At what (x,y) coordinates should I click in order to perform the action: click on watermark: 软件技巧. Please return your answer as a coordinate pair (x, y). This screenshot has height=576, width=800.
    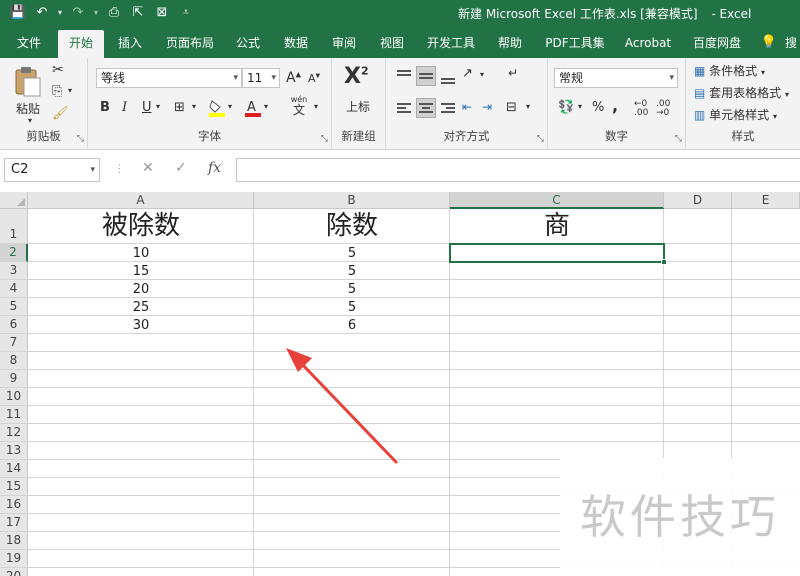
    Looking at the image, I should click on (680, 517).